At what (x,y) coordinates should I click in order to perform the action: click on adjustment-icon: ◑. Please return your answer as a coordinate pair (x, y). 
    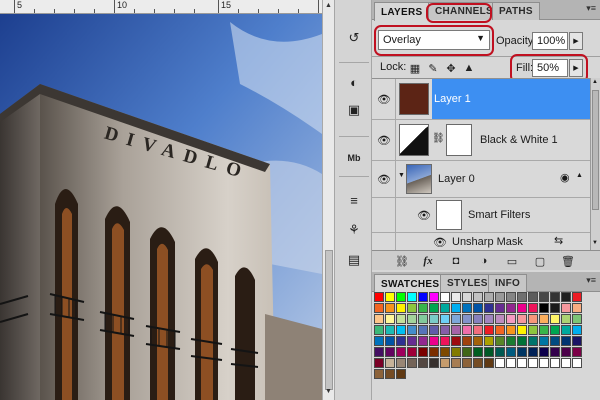
    Looking at the image, I should click on (484, 261).